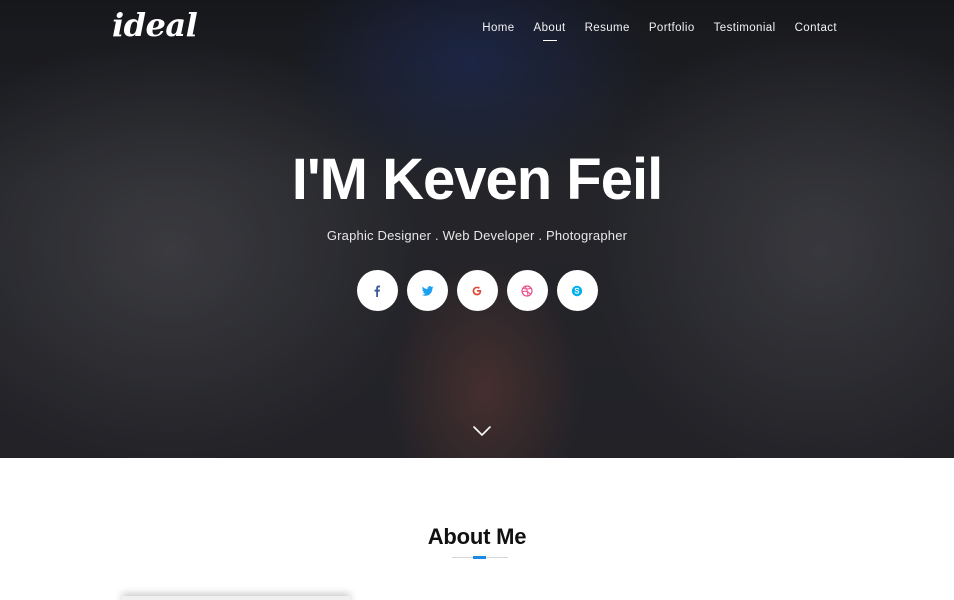 This screenshot has height=600, width=954. I want to click on nav-item-about: About, so click(550, 31).